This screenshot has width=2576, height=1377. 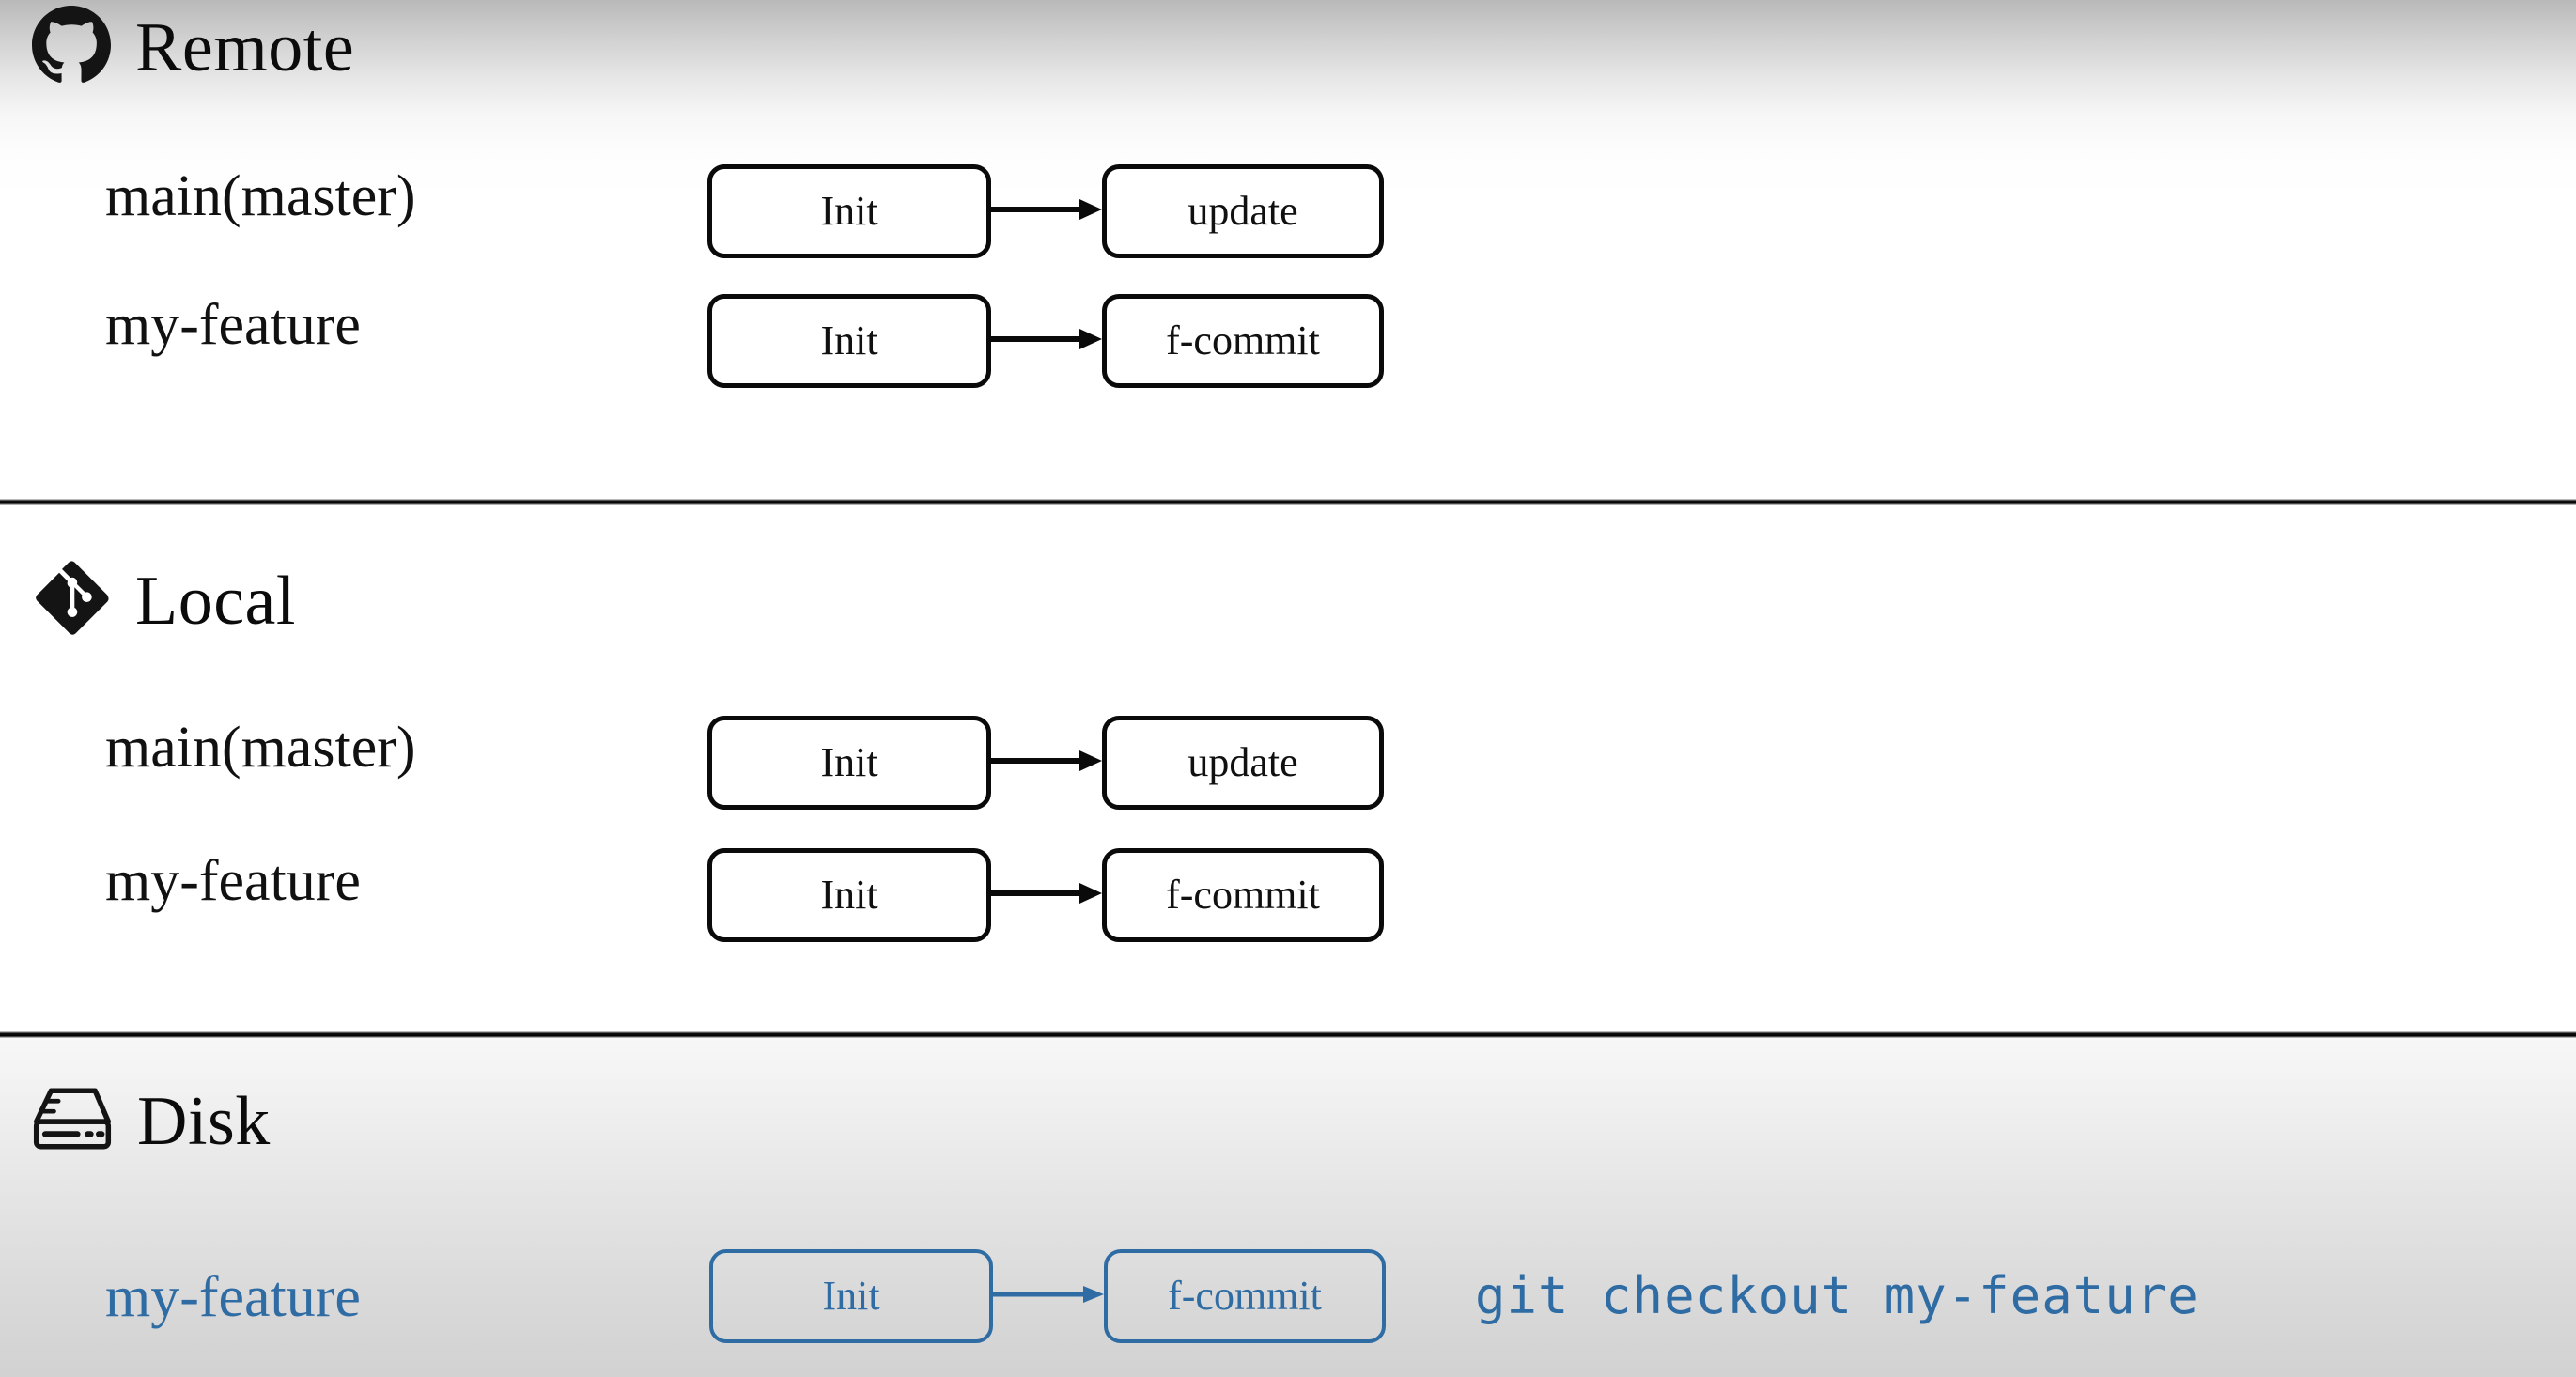 What do you see at coordinates (245, 47) in the screenshot?
I see `section-title: Remote` at bounding box center [245, 47].